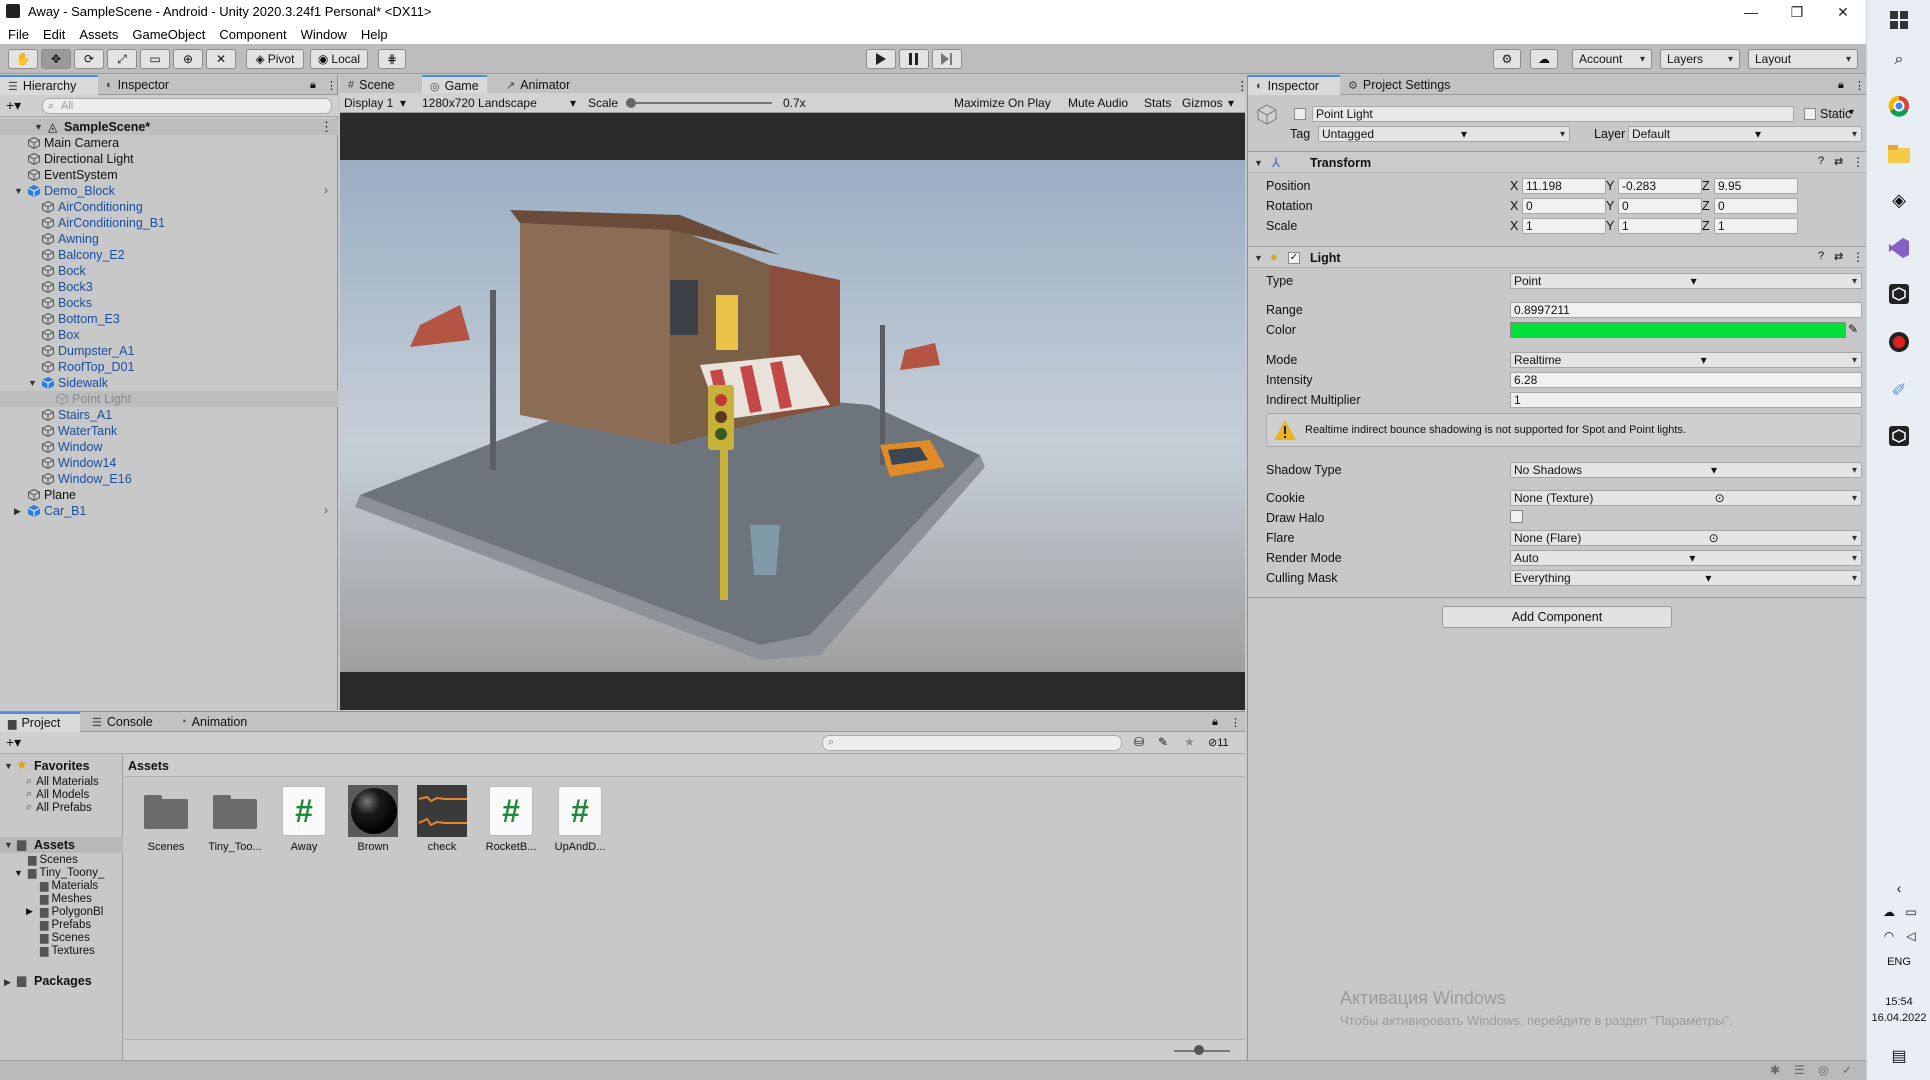 This screenshot has width=1930, height=1080. Describe the element at coordinates (169, 511) in the screenshot. I see `hierarchy-item: ▶ Car_B1 ›` at that location.